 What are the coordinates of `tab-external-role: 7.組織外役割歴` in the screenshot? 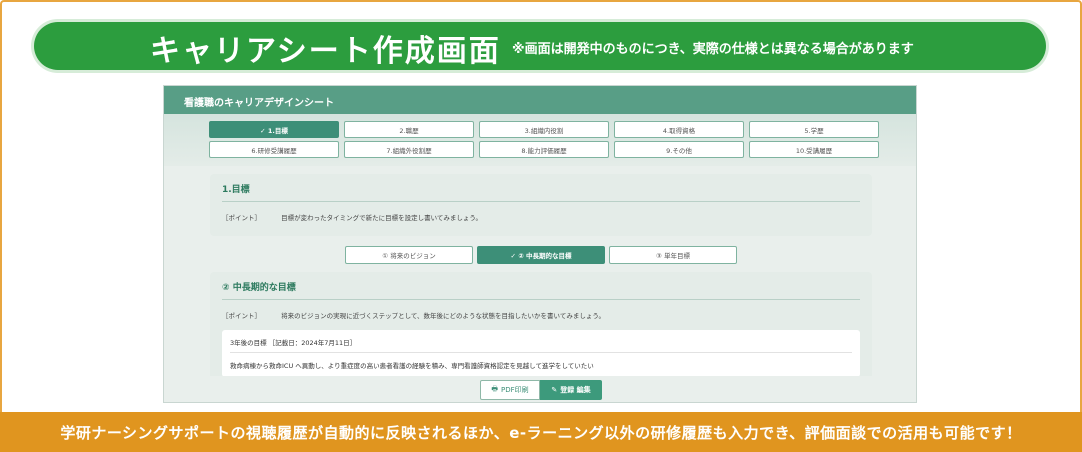 It's located at (409, 149).